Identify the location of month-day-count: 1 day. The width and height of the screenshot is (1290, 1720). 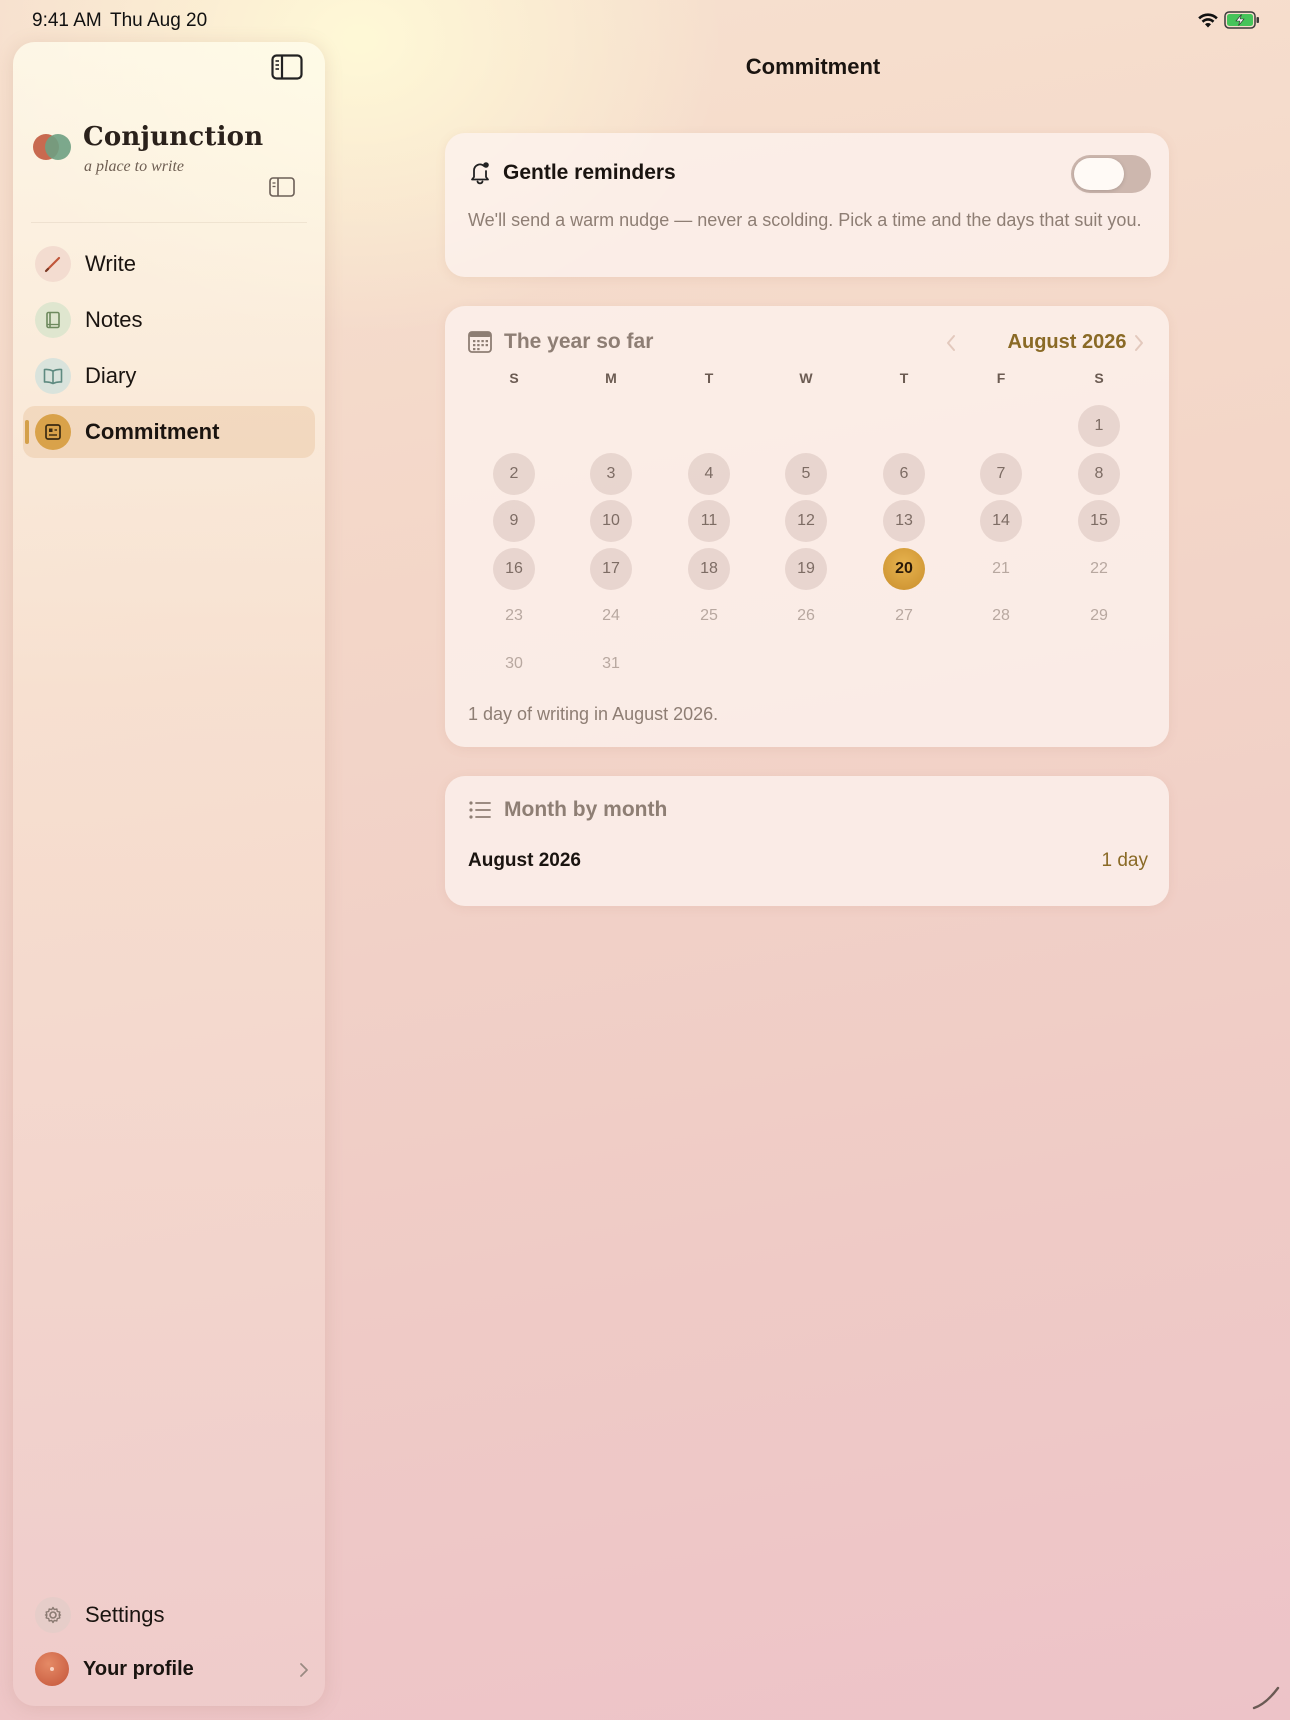
(1124, 860).